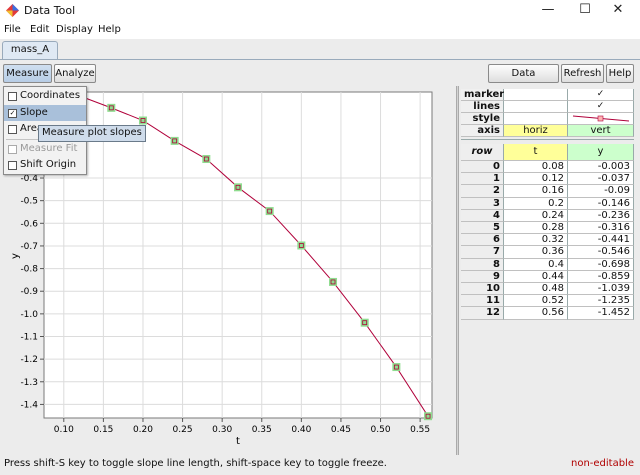 Image resolution: width=640 pixels, height=475 pixels. Describe the element at coordinates (601, 131) in the screenshot. I see `axis-vert-cell: vert` at that location.